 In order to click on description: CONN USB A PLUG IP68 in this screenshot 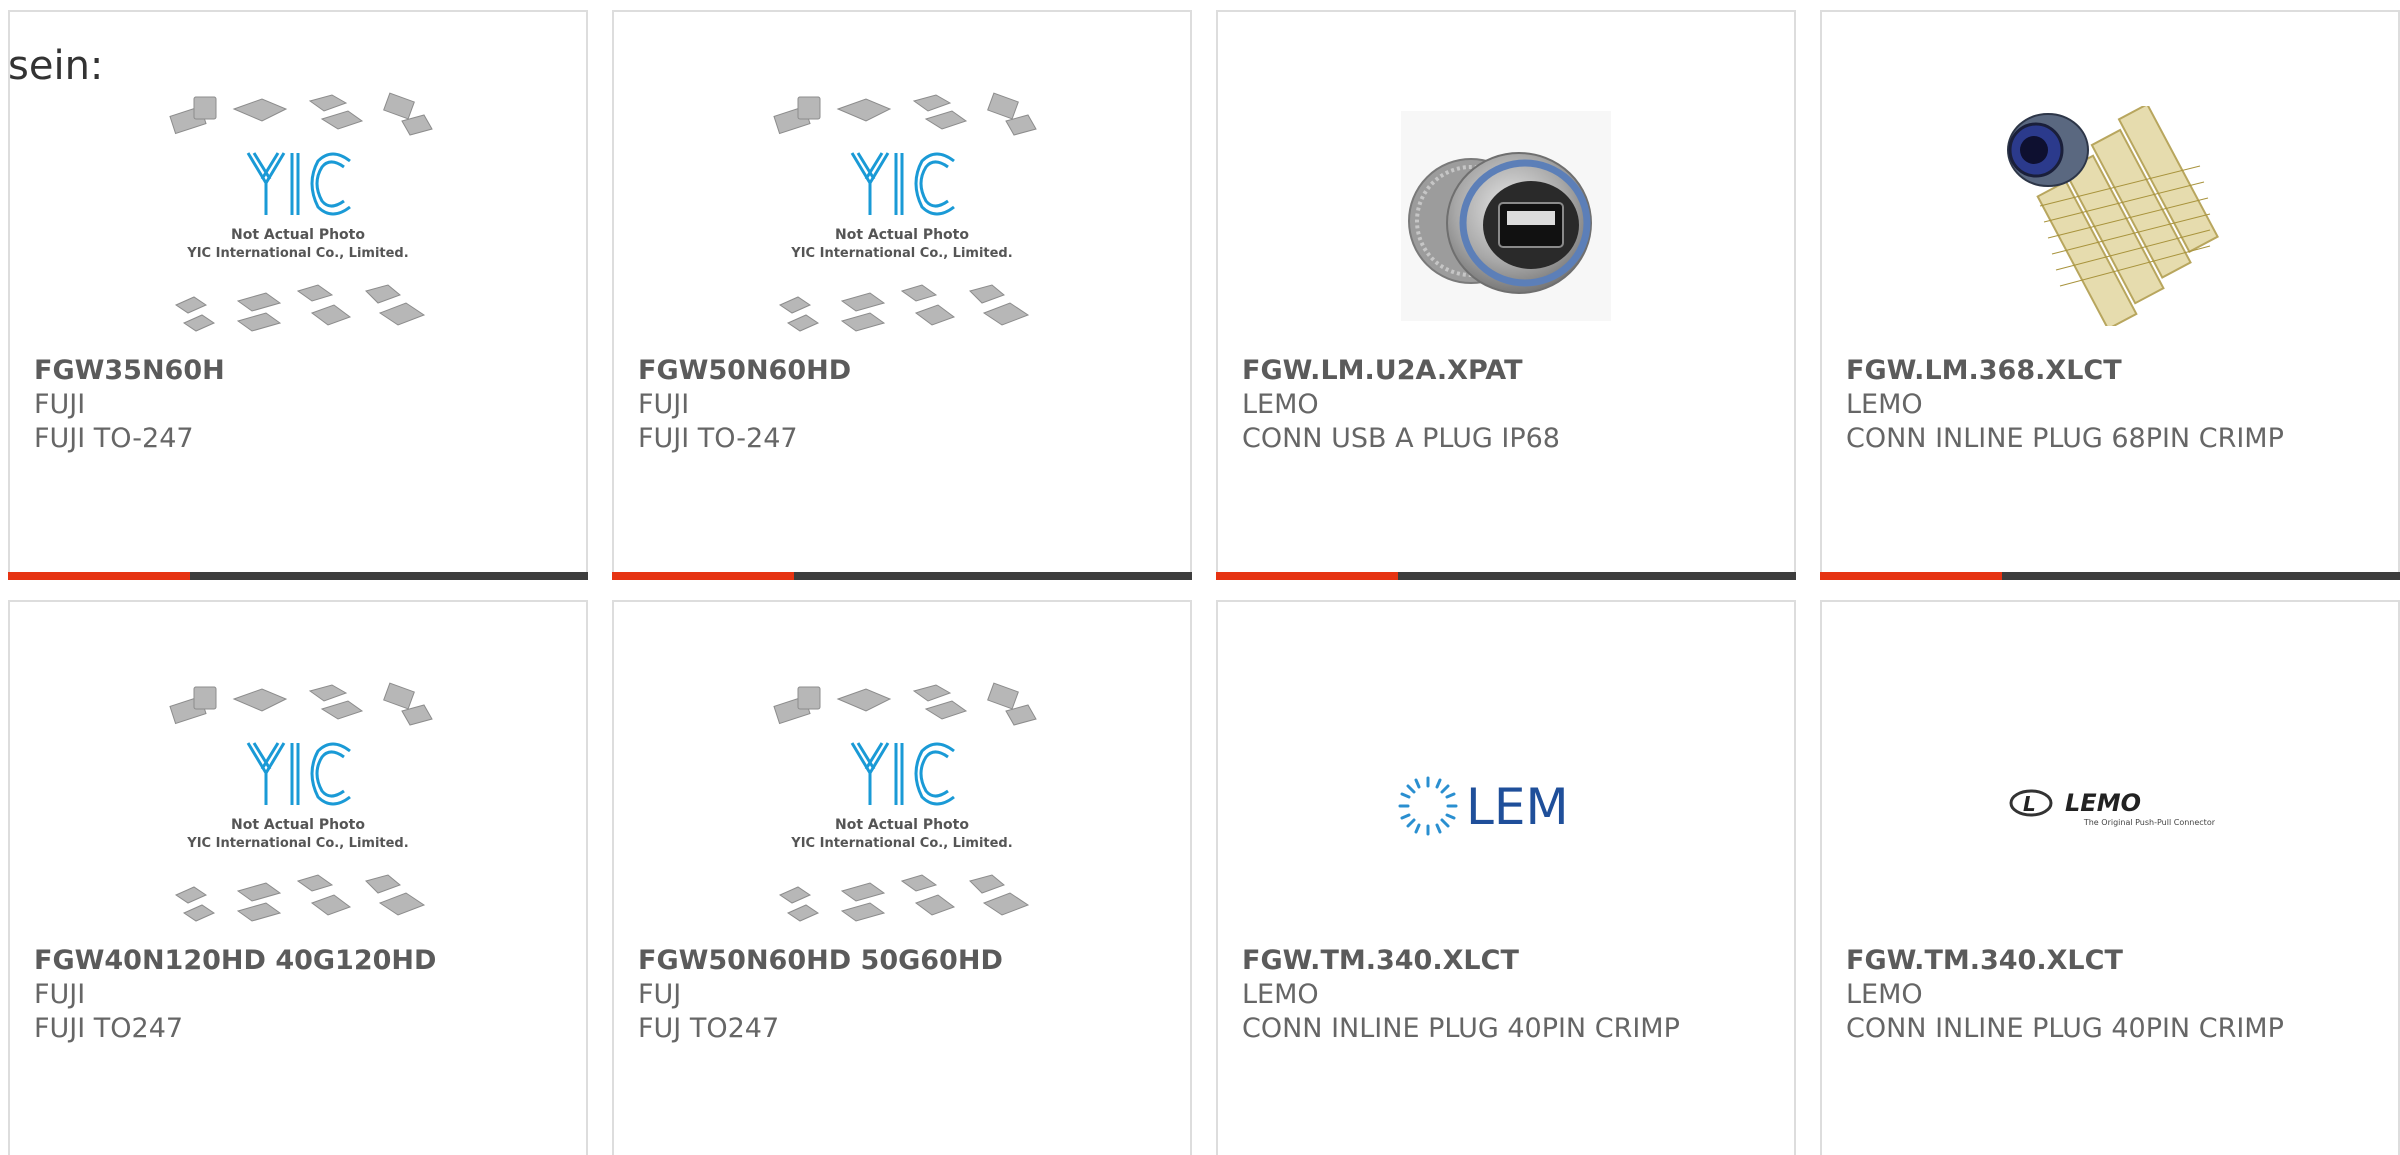, I will do `click(1401, 438)`.